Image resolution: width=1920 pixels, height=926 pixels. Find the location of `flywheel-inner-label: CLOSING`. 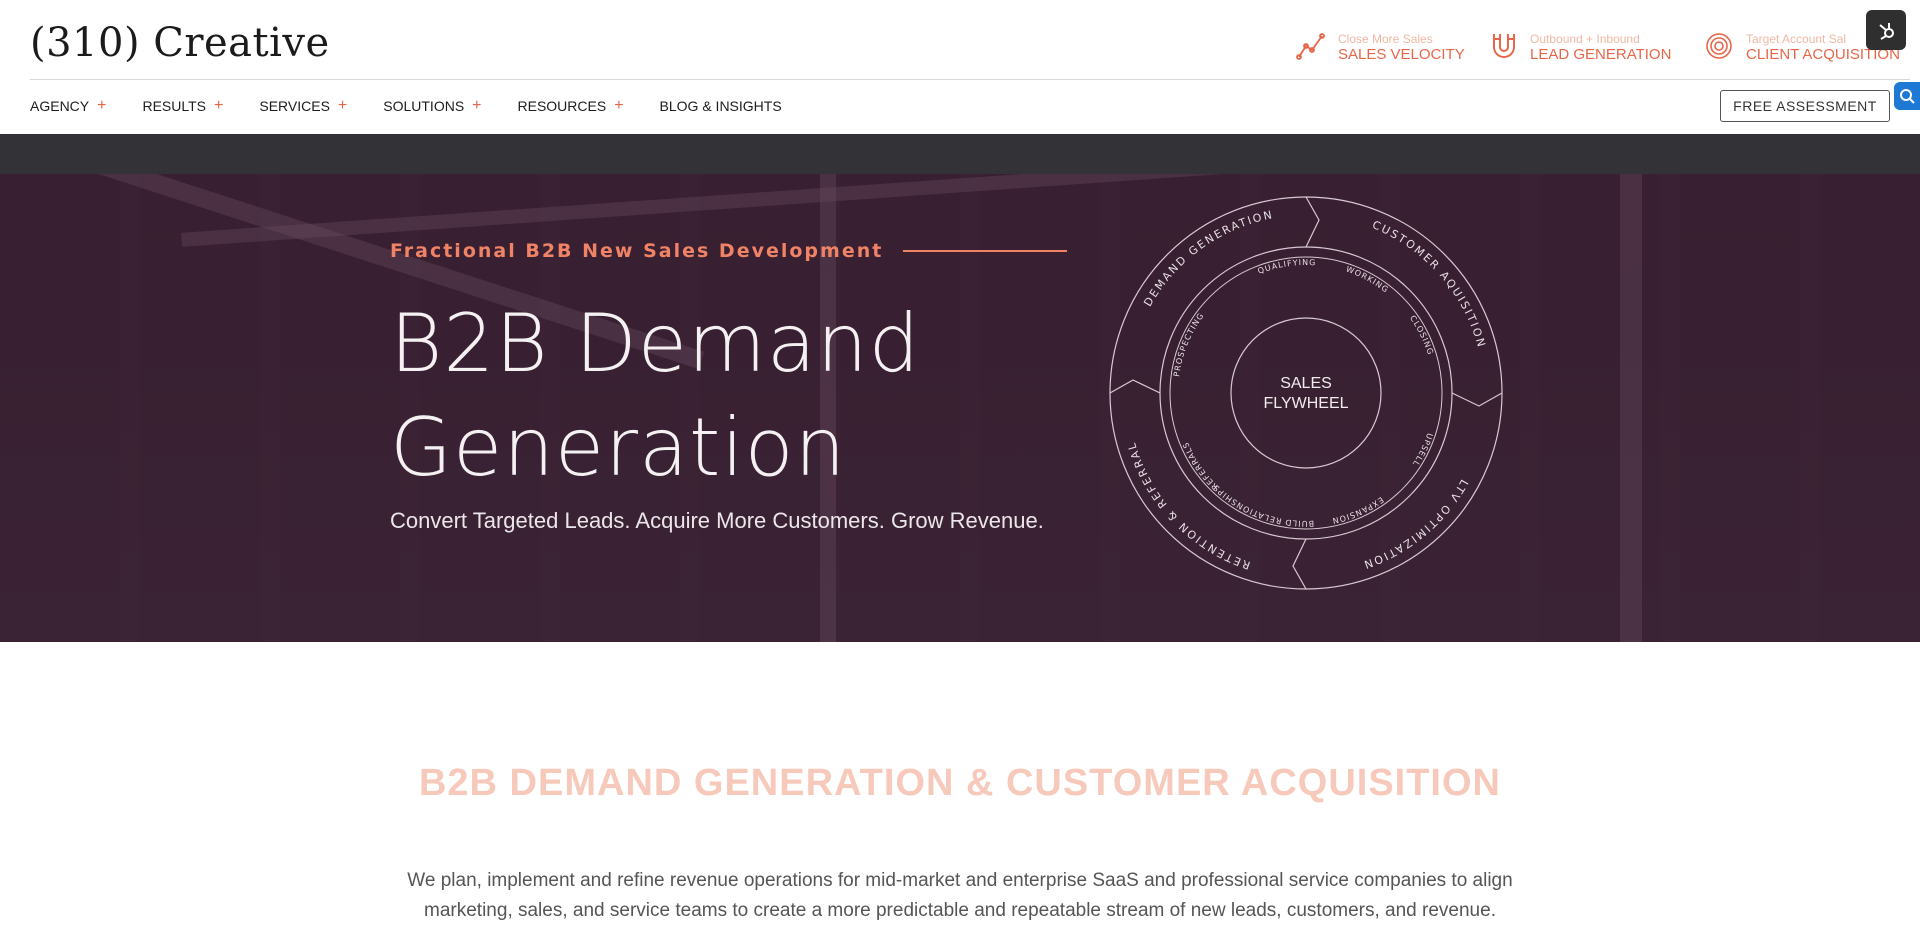

flywheel-inner-label: CLOSING is located at coordinates (1421, 335).